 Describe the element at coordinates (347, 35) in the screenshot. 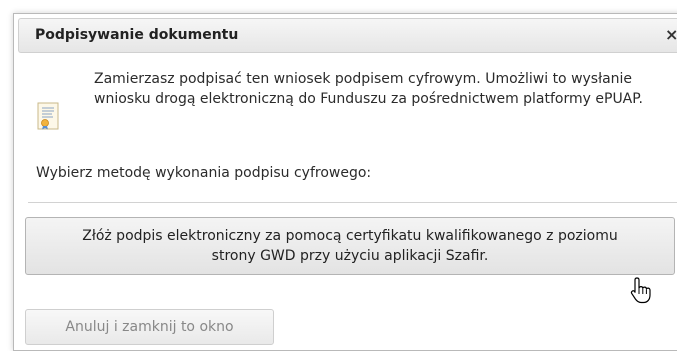

I see `dialog-titlebar: Podpisywanie dokumentu ×` at that location.